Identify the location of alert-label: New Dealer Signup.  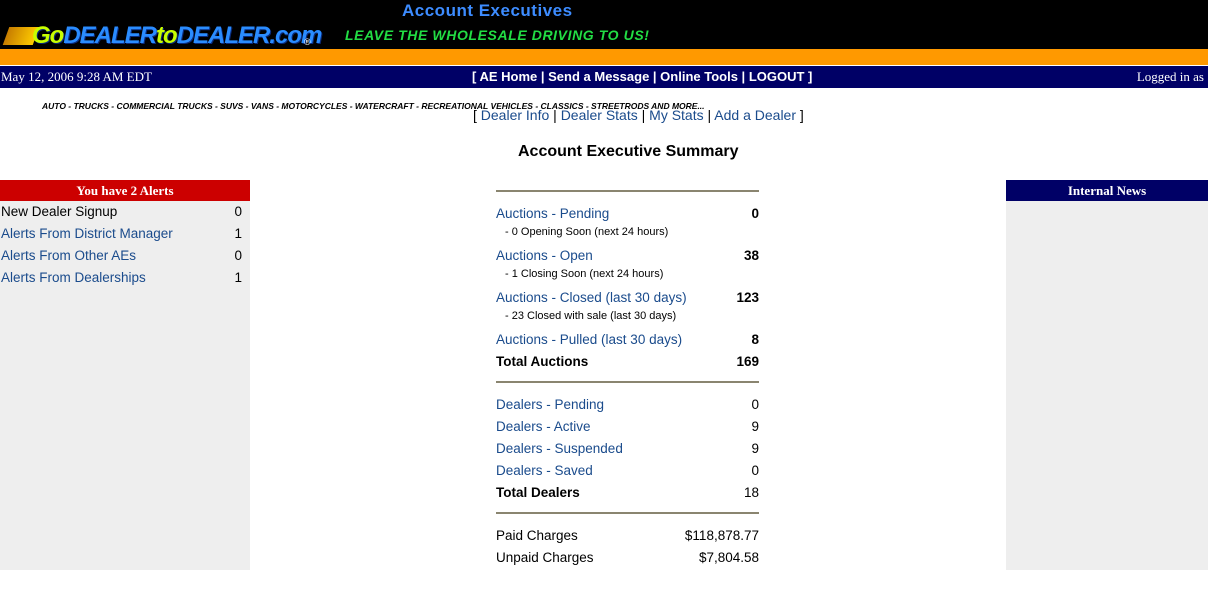
(59, 211).